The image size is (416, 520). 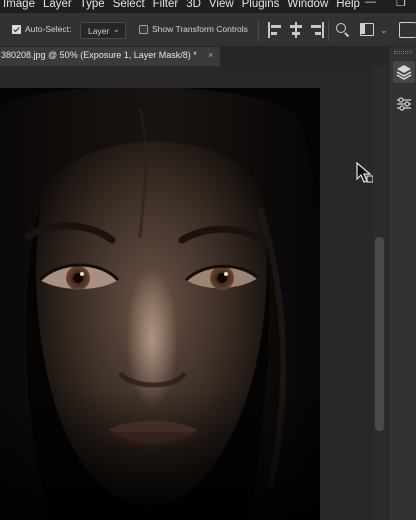 I want to click on menu-plugins: Plugins, so click(x=262, y=5).